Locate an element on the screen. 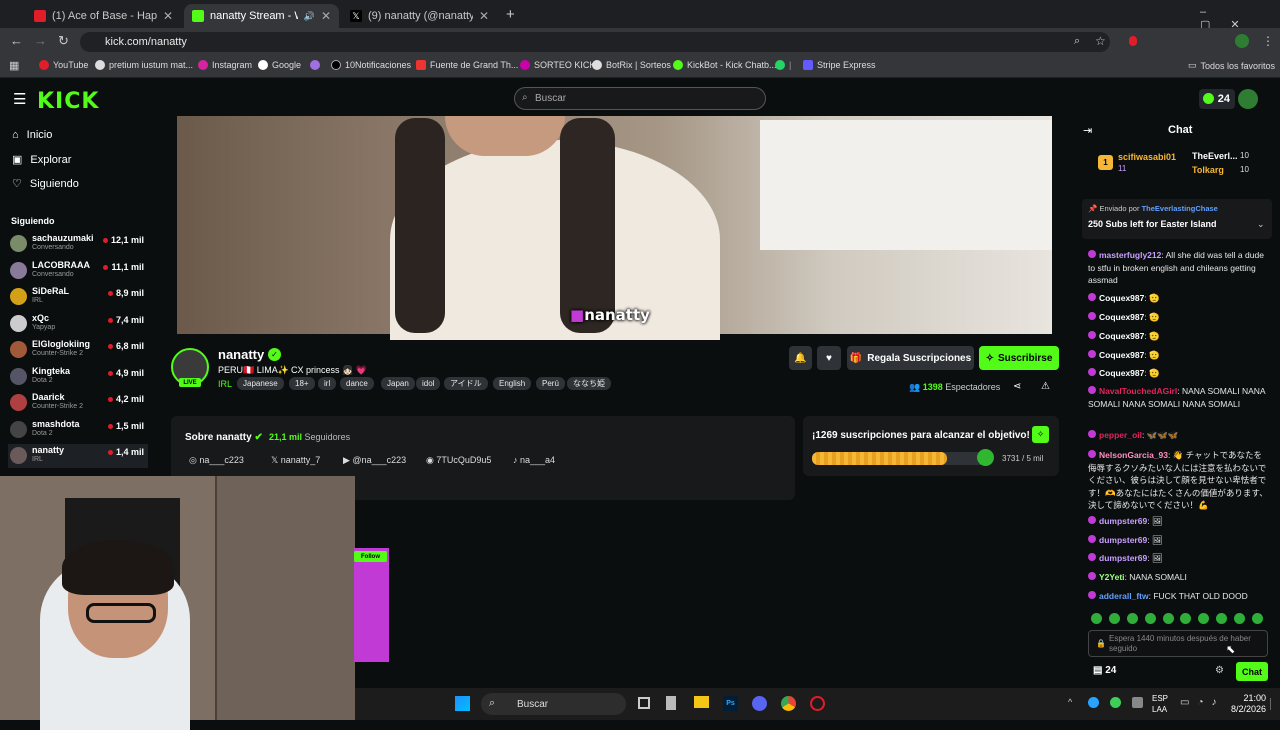  social-x: 𝕏 nanatty_7 is located at coordinates (295, 460).